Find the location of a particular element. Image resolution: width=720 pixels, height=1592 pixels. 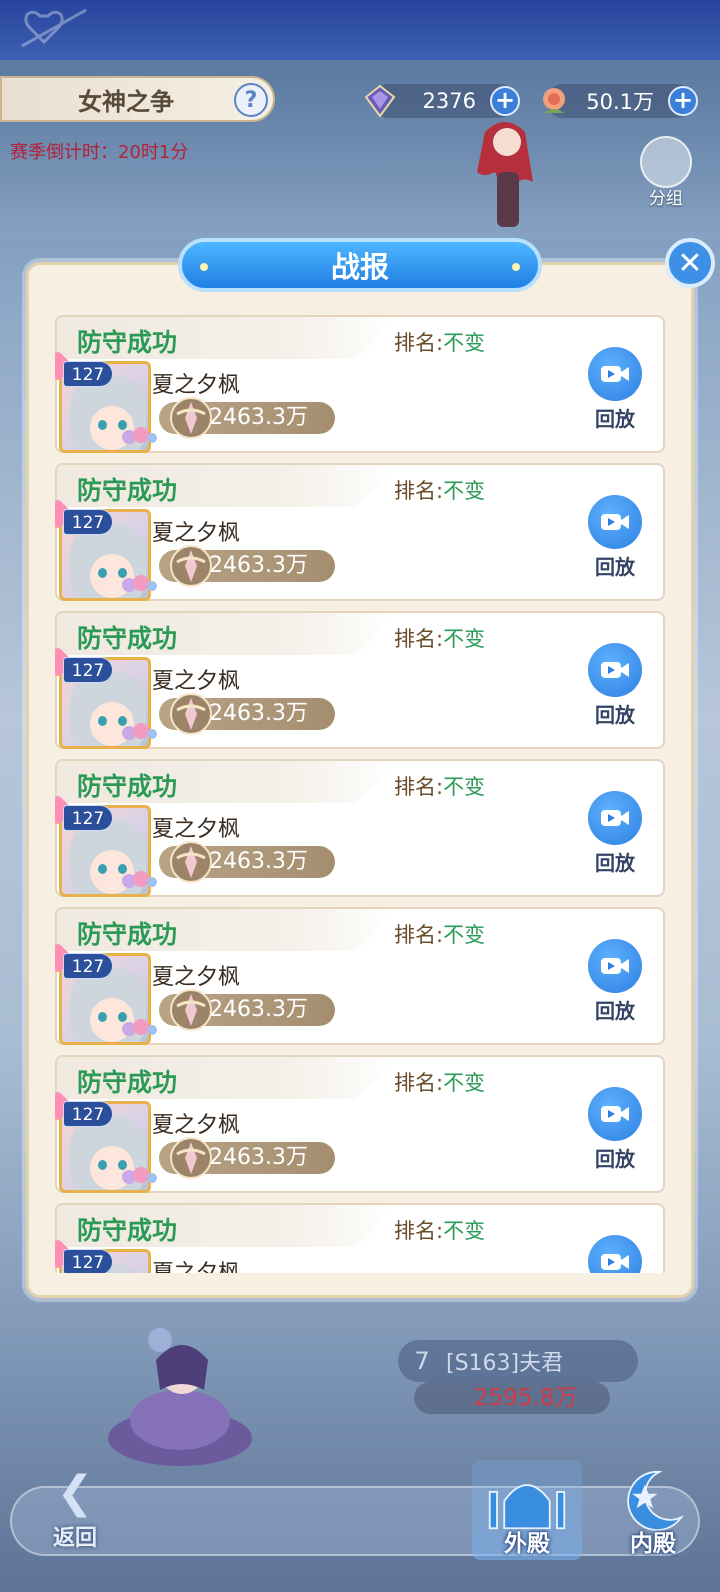

top-strip is located at coordinates (360, 30).